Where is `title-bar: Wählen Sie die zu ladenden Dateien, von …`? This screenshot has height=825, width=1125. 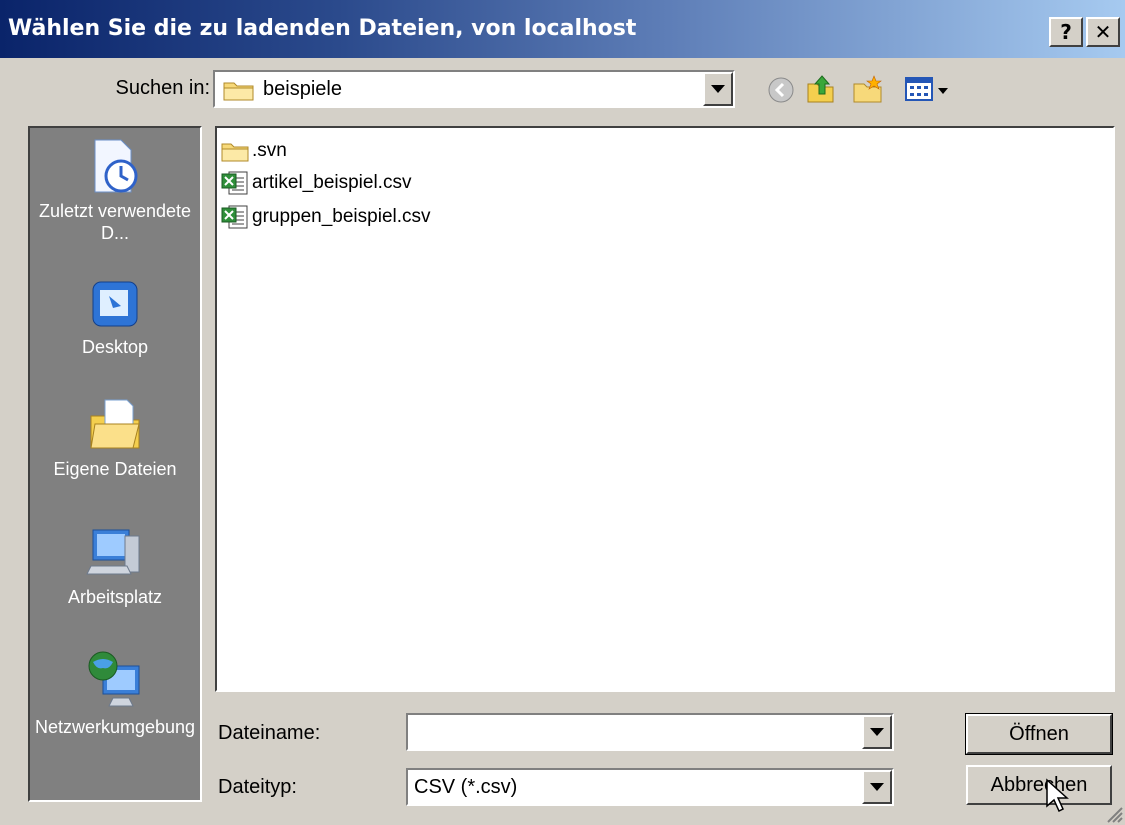 title-bar: Wählen Sie die zu ladenden Dateien, von … is located at coordinates (562, 29).